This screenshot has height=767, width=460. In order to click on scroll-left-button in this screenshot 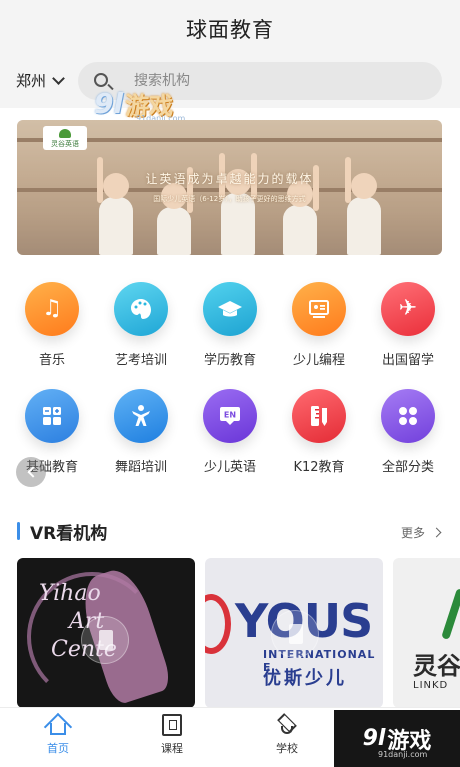, I will do `click(31, 472)`.